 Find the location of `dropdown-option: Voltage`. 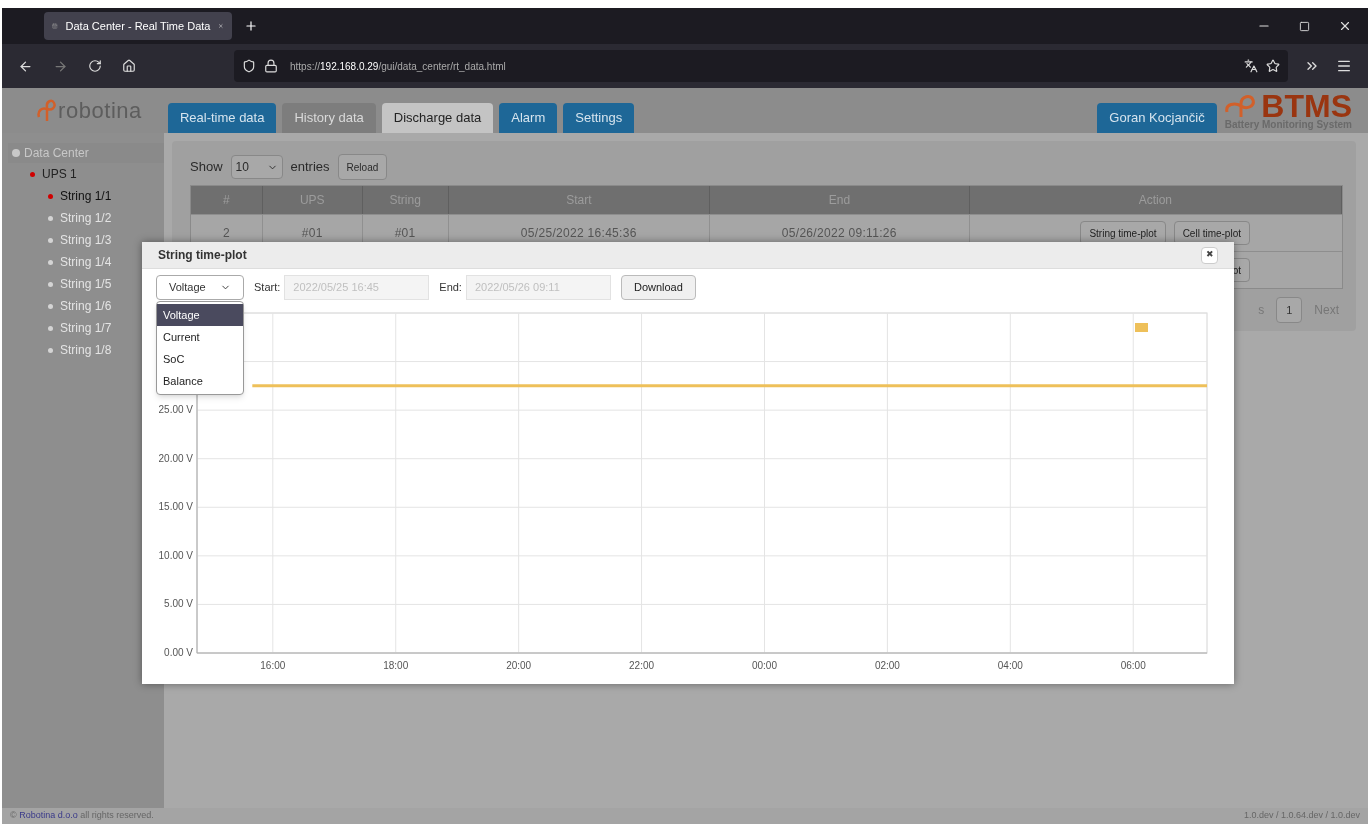

dropdown-option: Voltage is located at coordinates (200, 315).